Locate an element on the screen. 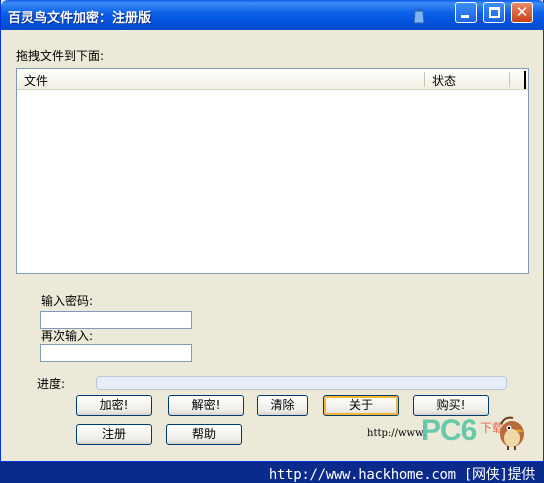 Image resolution: width=544 pixels, height=483 pixels. encrypt-button: 加密! is located at coordinates (114, 405).